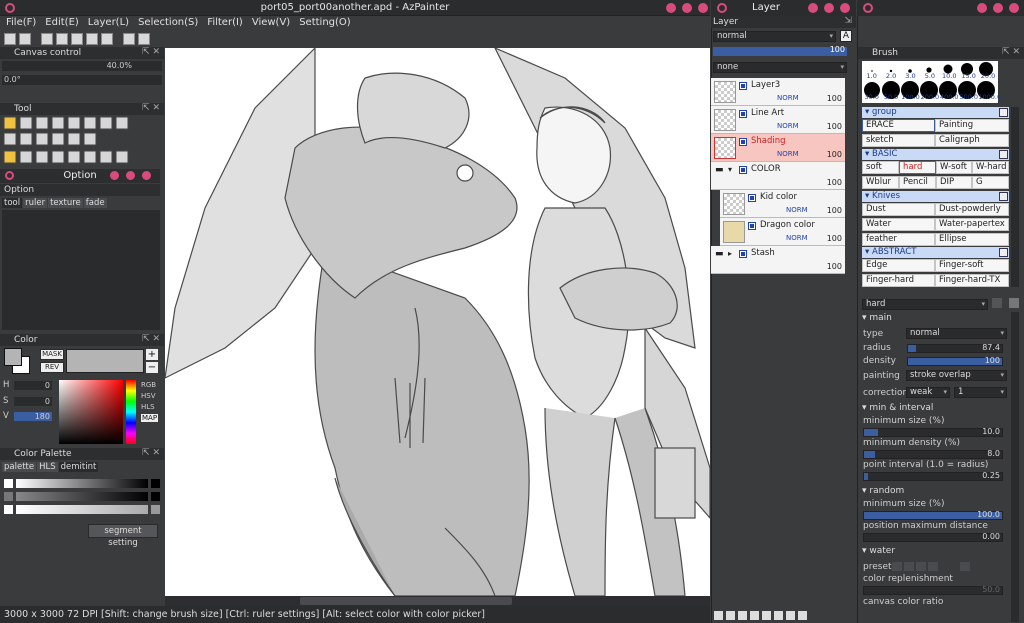 This screenshot has height=623, width=1024. Describe the element at coordinates (778, 615) in the screenshot. I see `delete-layer-icon` at that location.